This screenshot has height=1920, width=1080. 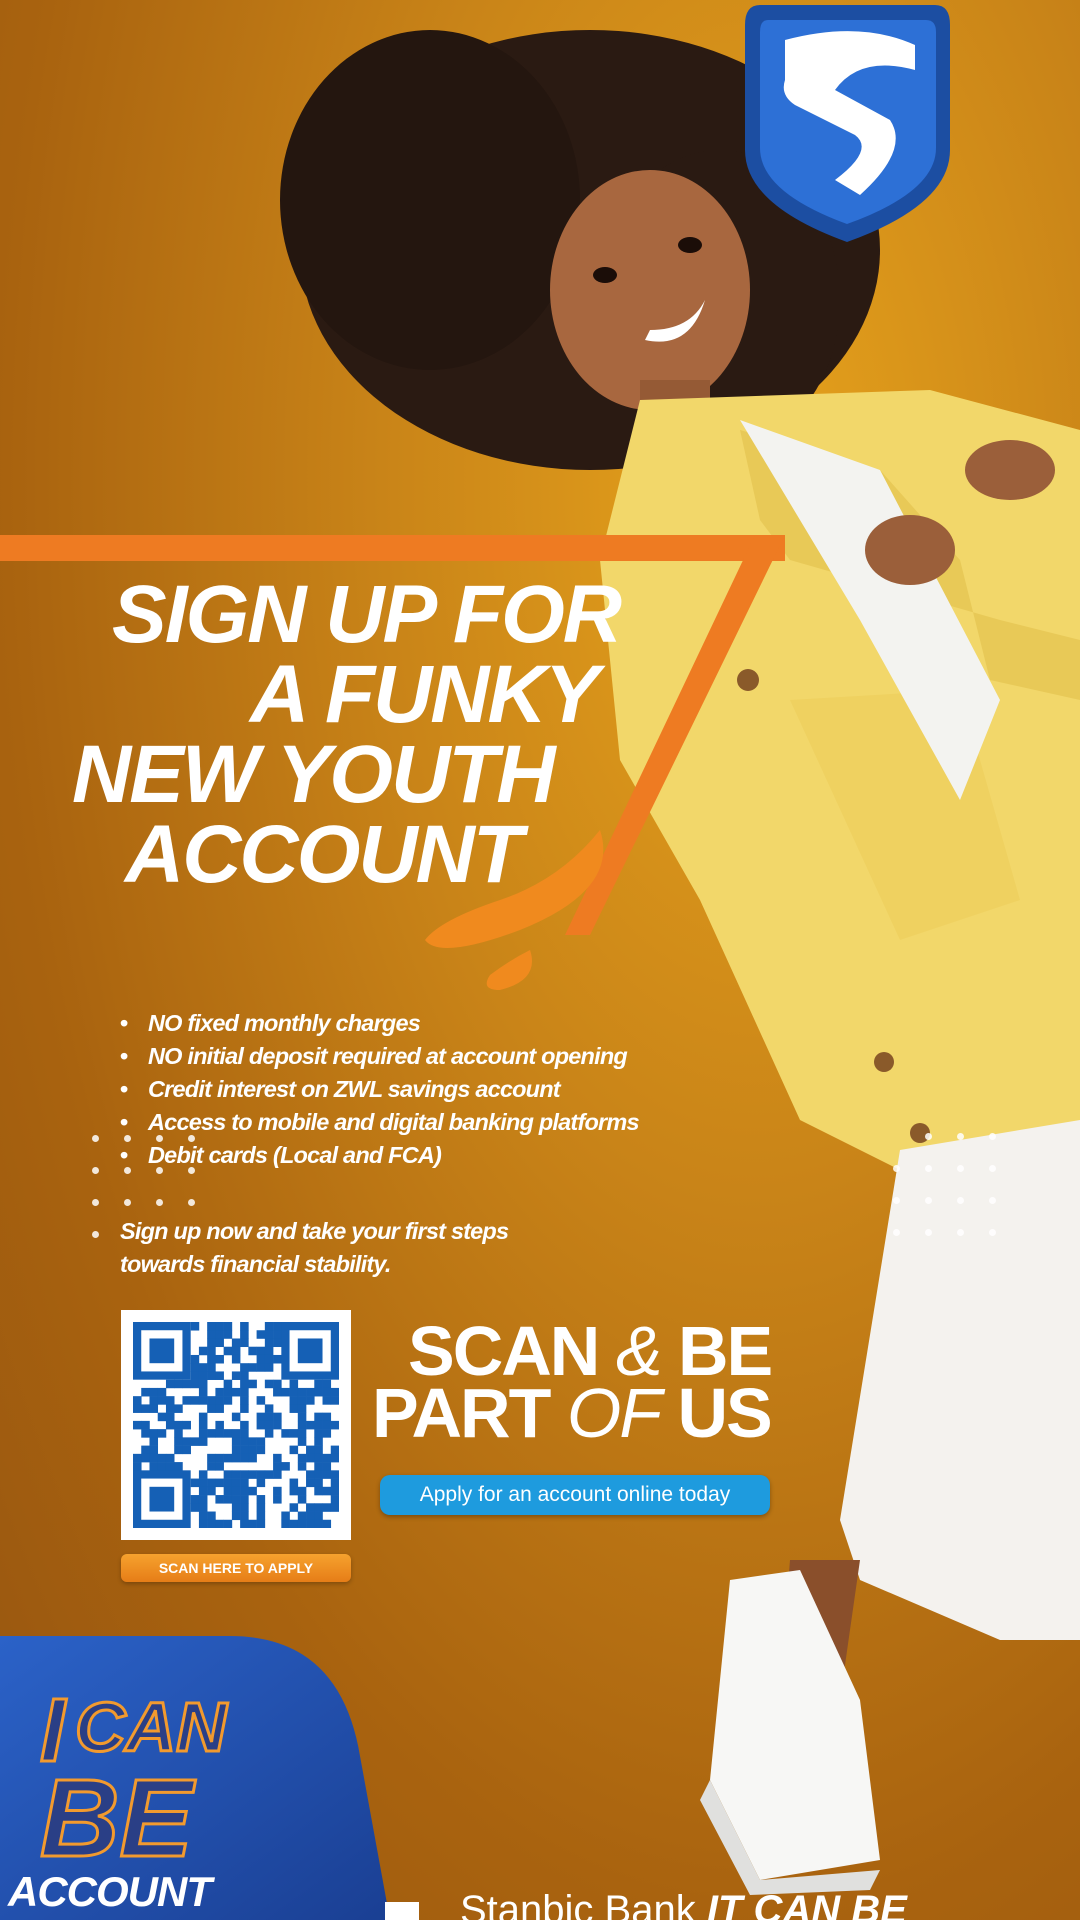 What do you see at coordinates (424, 694) in the screenshot?
I see `headline-line: A FUNKY` at bounding box center [424, 694].